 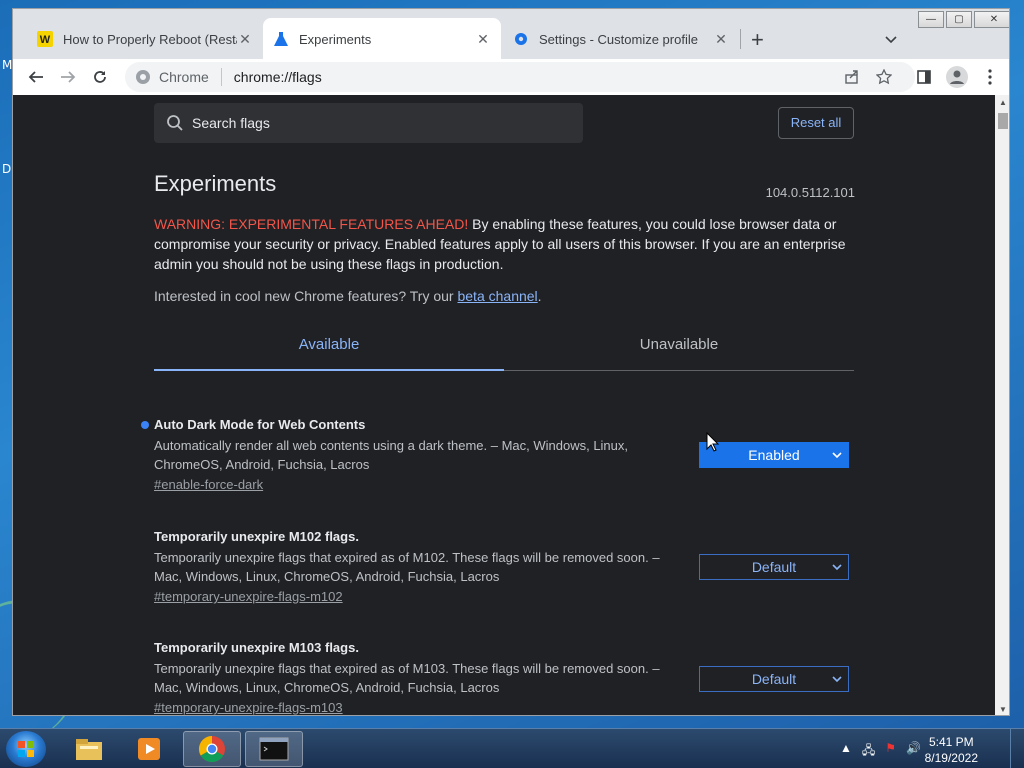 What do you see at coordinates (221, 77) in the screenshot?
I see `omnibox-separator` at bounding box center [221, 77].